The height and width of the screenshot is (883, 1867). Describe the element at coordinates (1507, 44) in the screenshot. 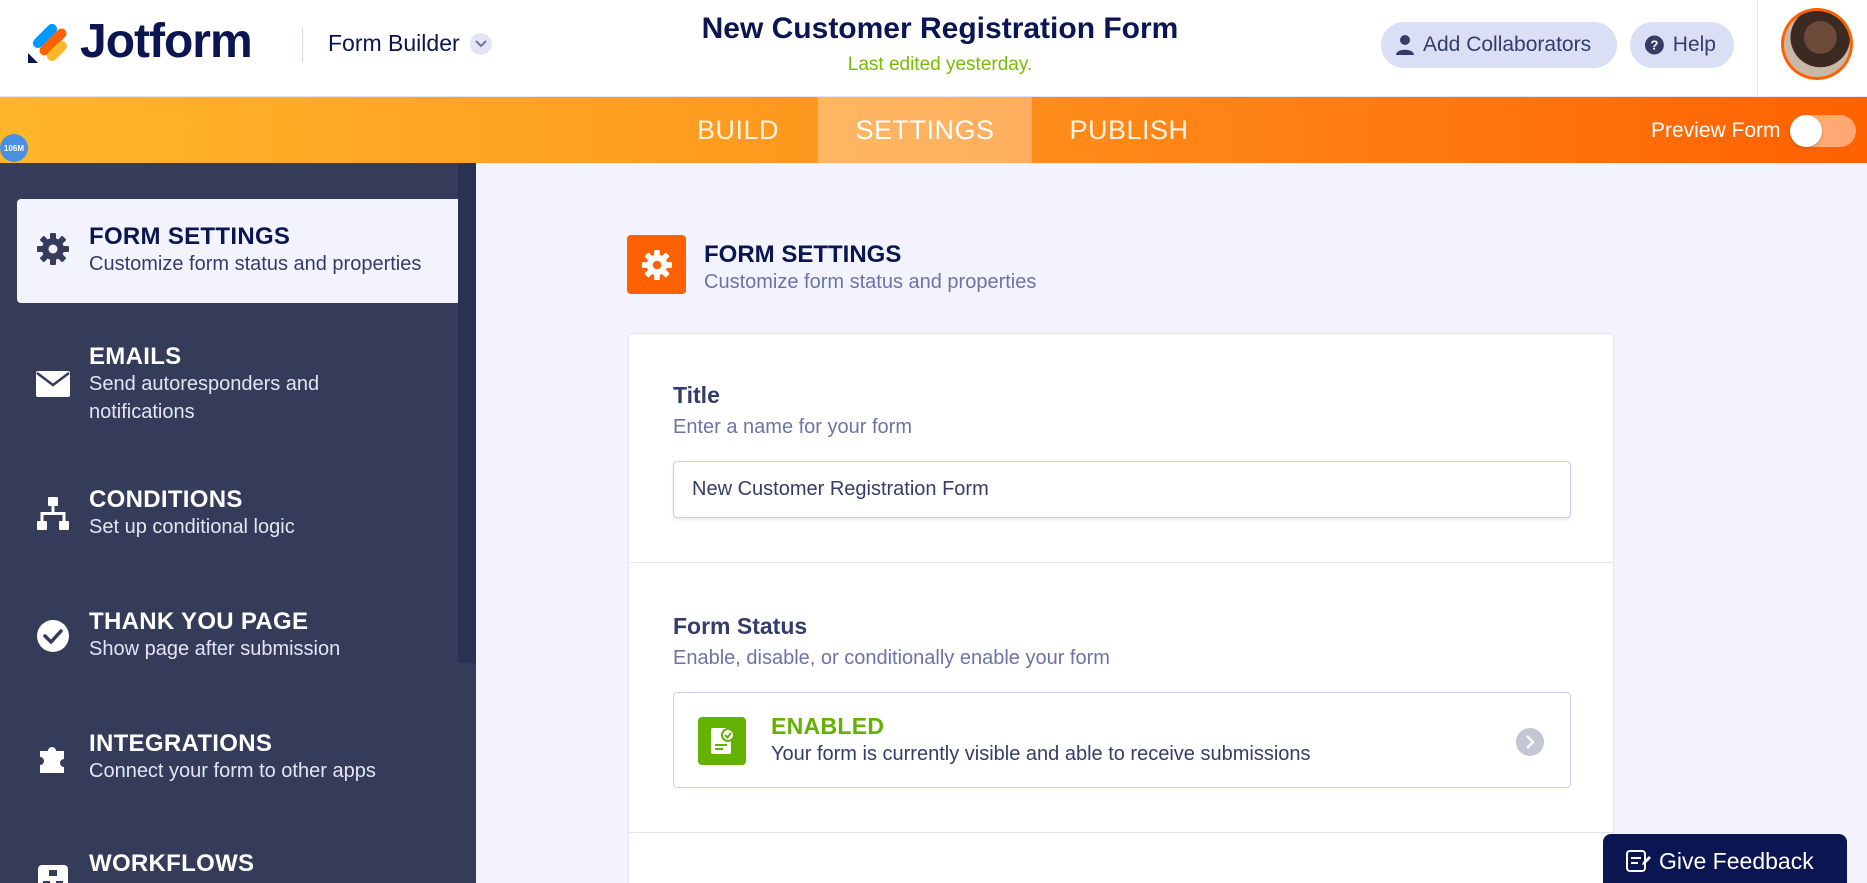

I see `add-collaborators-label: Add Collaborators` at that location.